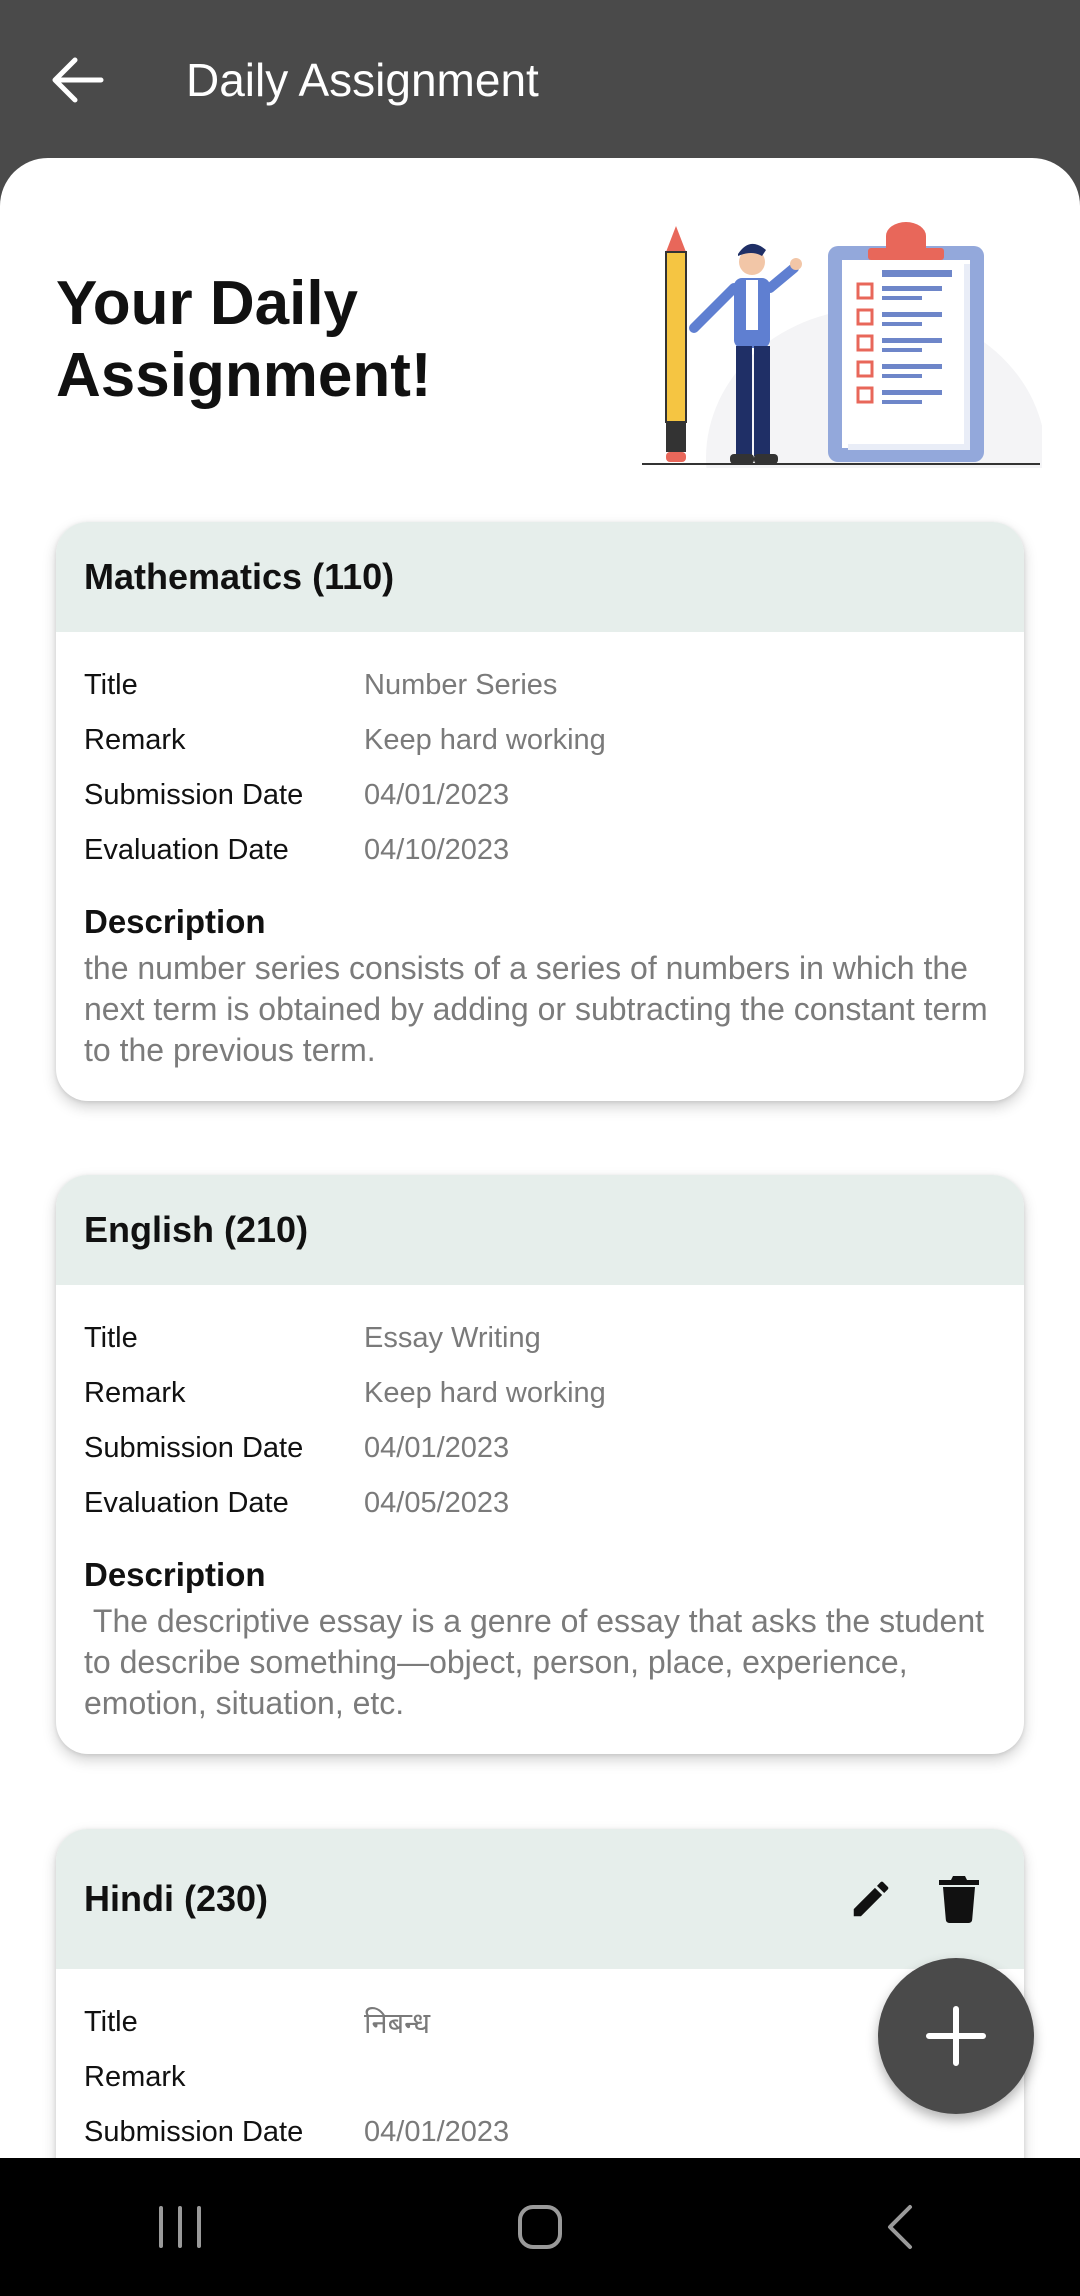 This screenshot has width=1080, height=2296. I want to click on arrow-left-icon, so click(78, 80).